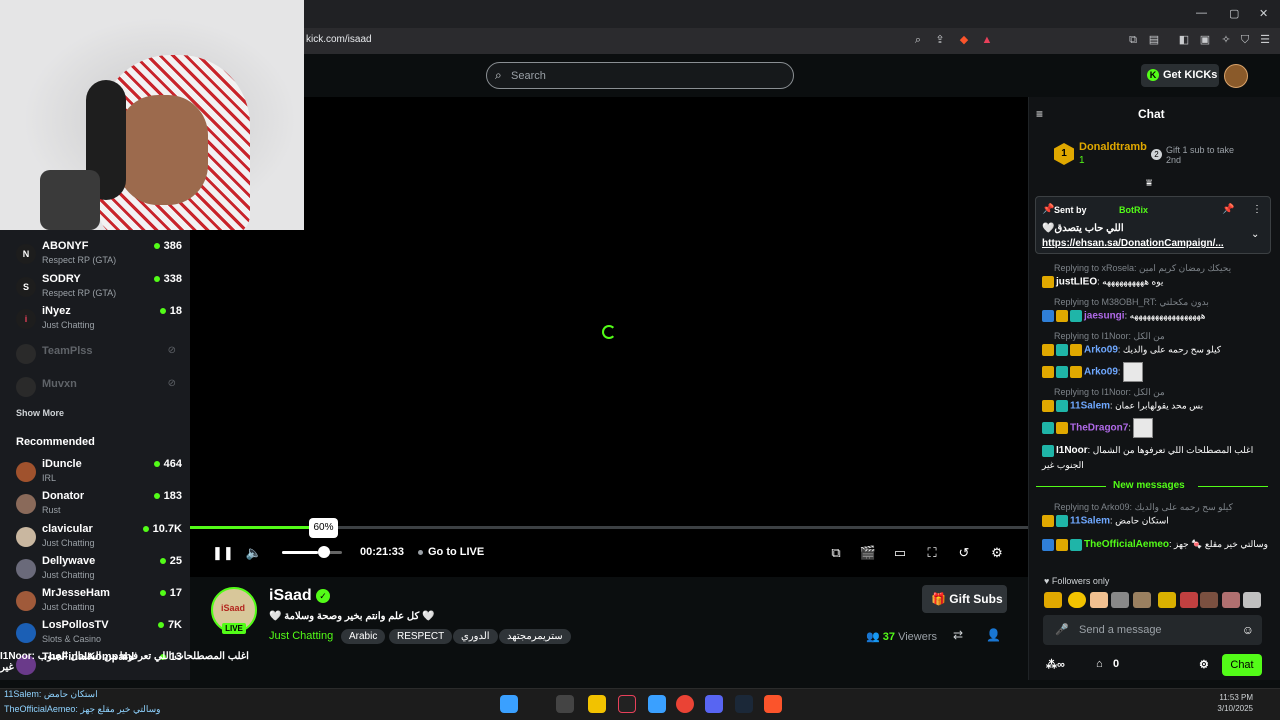 The width and height of the screenshot is (1280, 720). What do you see at coordinates (1039, 114) in the screenshot?
I see `collapse-chat-icon: ≡` at bounding box center [1039, 114].